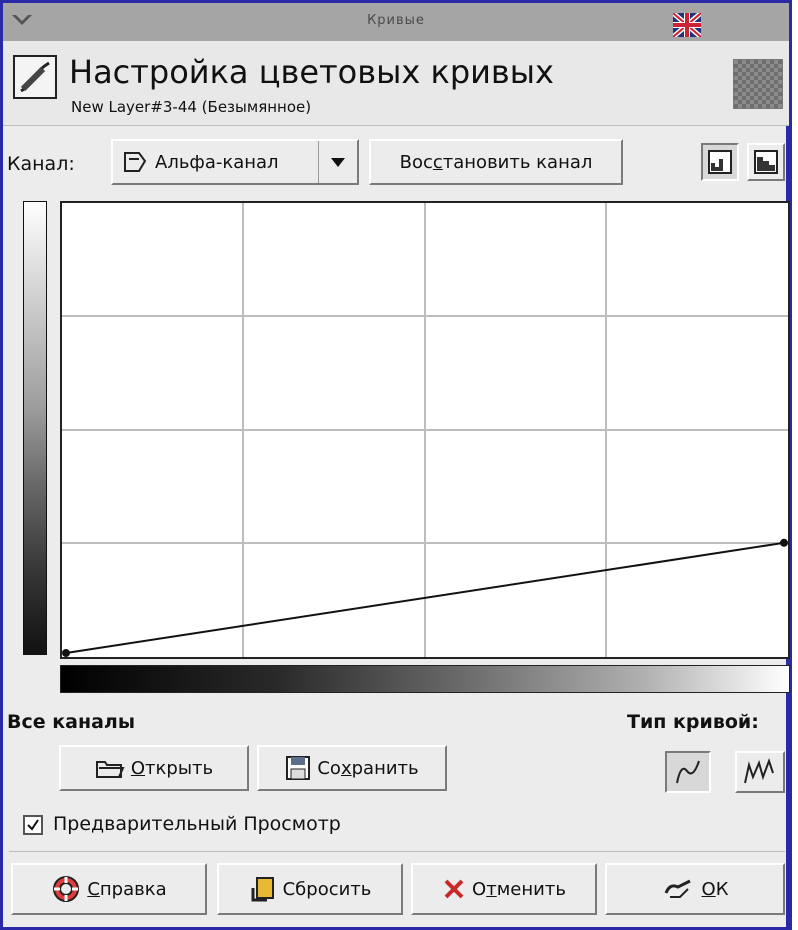 The width and height of the screenshot is (798, 930). Describe the element at coordinates (35, 77) in the screenshot. I see `curves-tool-icon` at that location.